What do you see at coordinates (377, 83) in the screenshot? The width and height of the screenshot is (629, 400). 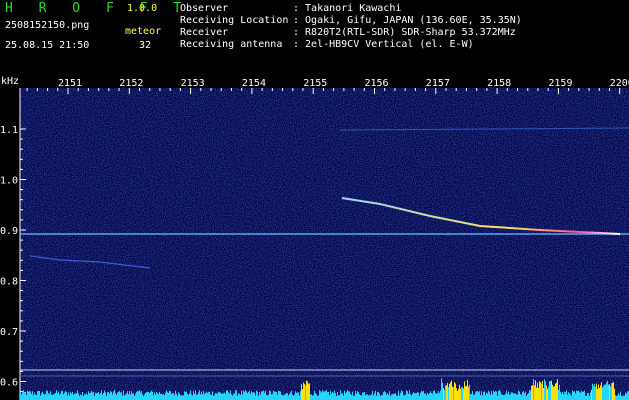 I see `time-tick-label: 2156` at bounding box center [377, 83].